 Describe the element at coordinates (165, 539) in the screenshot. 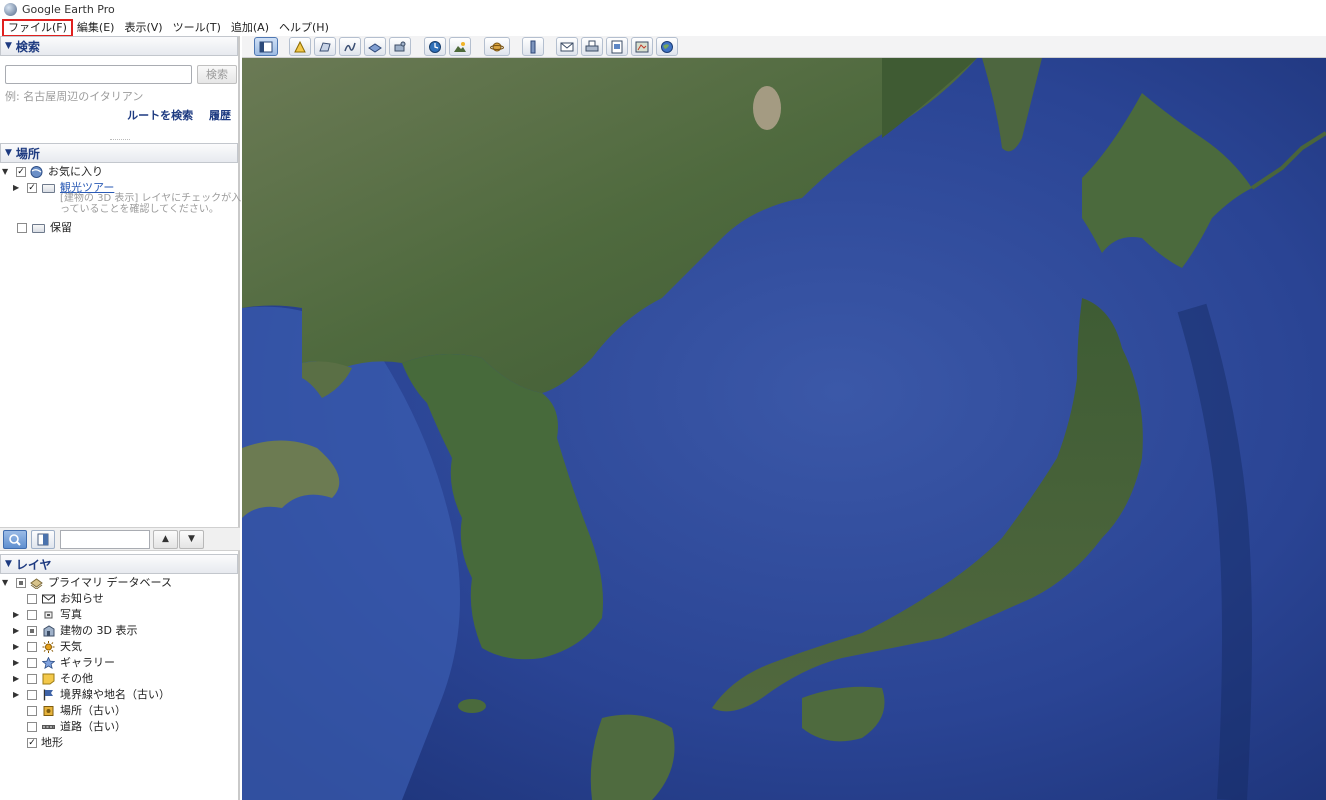

I see `move-up-button: ▲` at that location.